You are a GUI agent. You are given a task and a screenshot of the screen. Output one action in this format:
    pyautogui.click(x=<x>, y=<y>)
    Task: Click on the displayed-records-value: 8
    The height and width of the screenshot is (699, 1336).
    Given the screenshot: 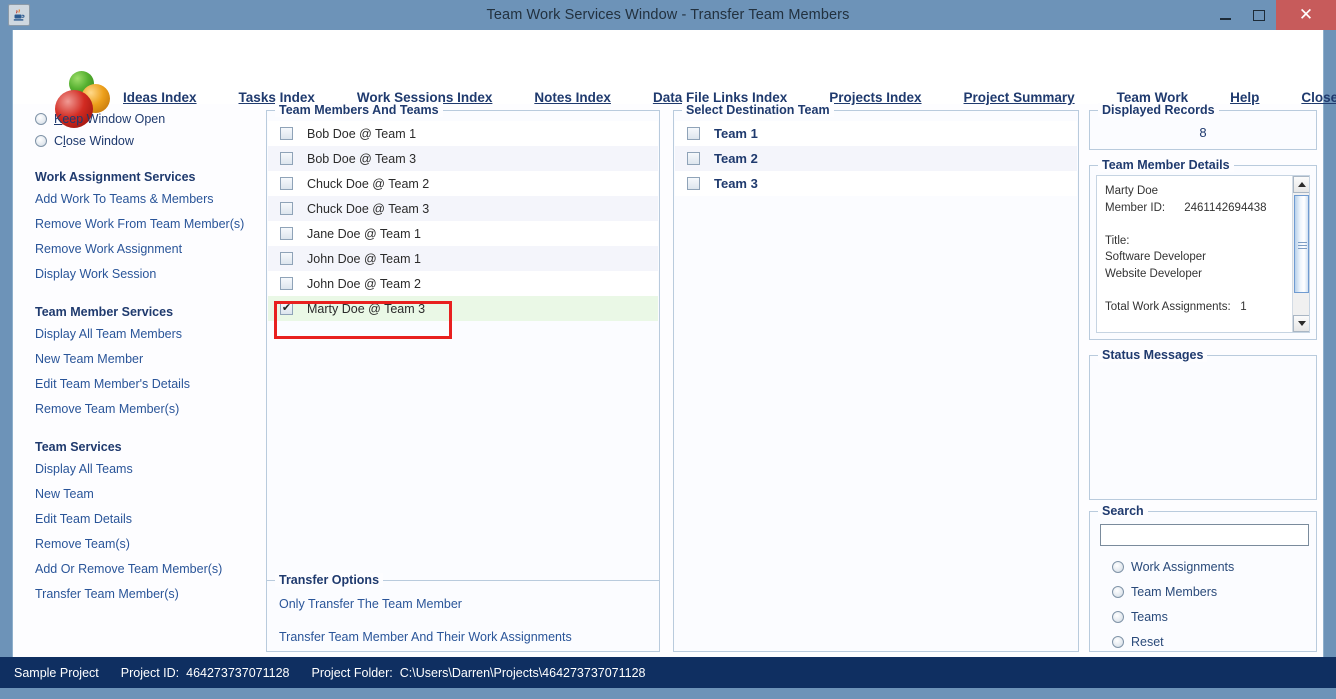 What is the action you would take?
    pyautogui.click(x=1203, y=132)
    